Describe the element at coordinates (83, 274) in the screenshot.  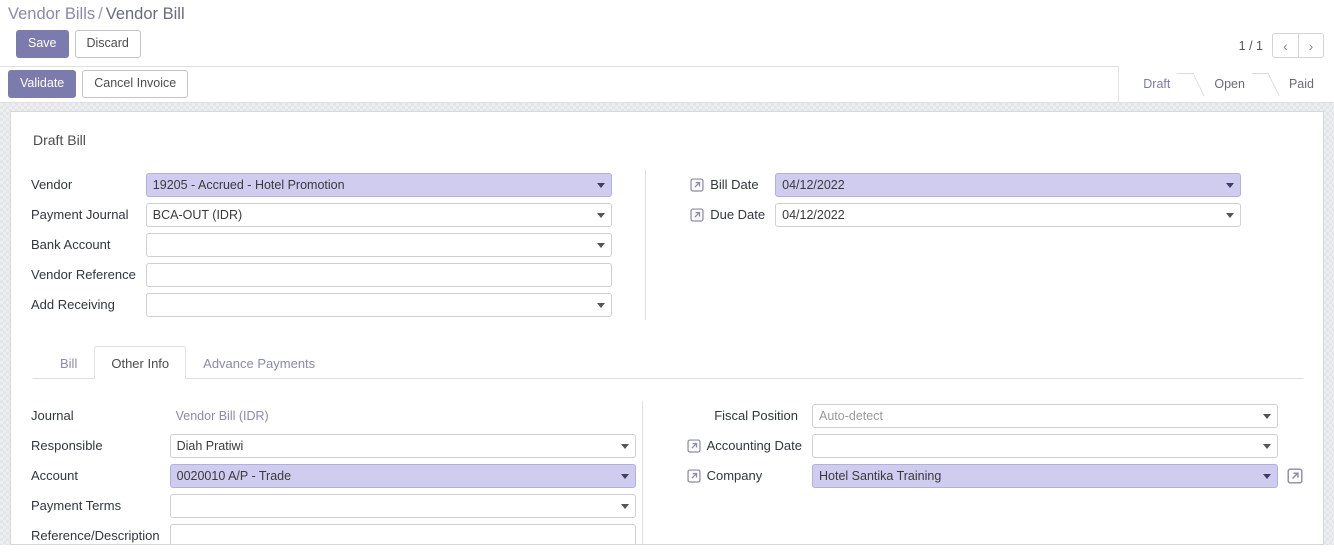
I see `label-vendor-reference: Vendor Reference` at that location.